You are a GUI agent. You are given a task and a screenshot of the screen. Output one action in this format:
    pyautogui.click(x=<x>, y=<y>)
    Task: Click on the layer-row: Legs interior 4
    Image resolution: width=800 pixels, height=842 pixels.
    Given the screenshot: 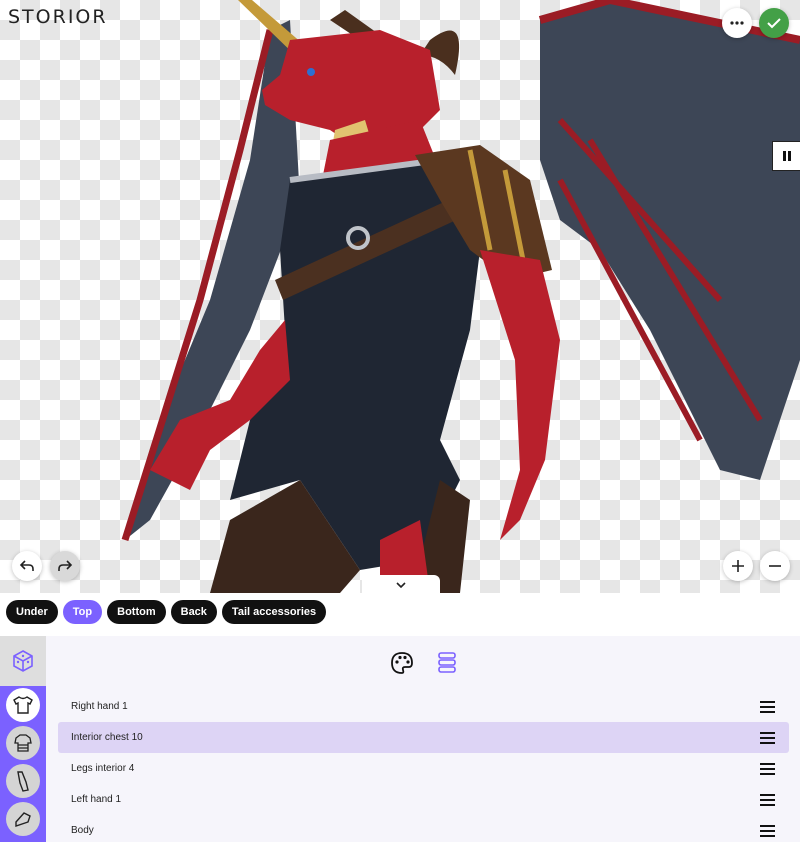 What is the action you would take?
    pyautogui.click(x=423, y=768)
    